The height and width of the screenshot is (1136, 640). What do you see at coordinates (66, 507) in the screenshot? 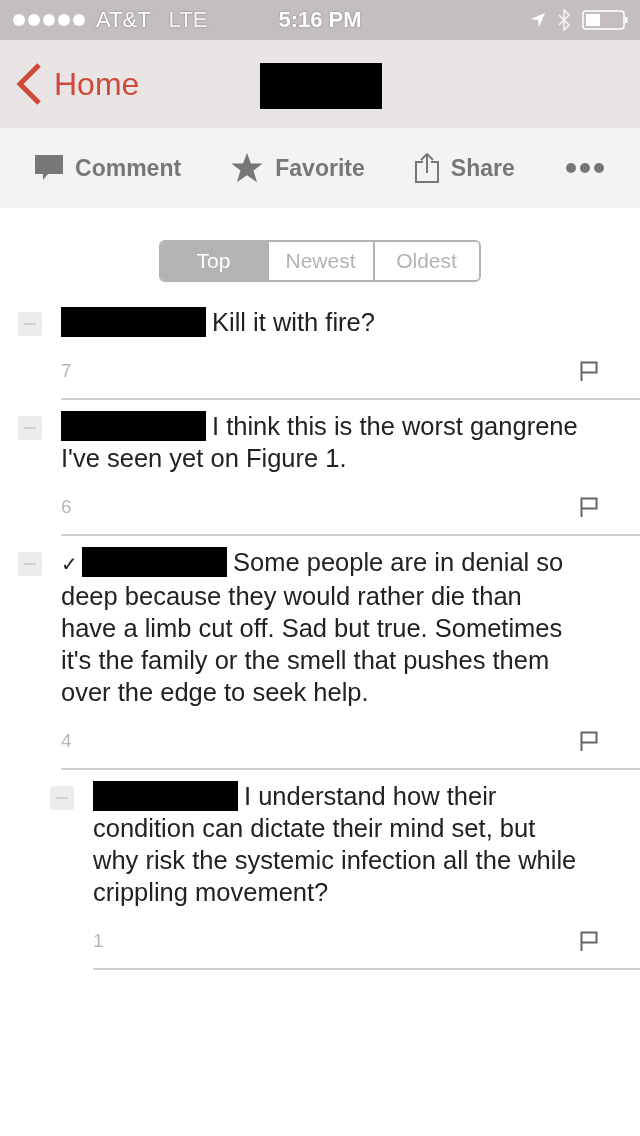
I see `vote-count: 6` at bounding box center [66, 507].